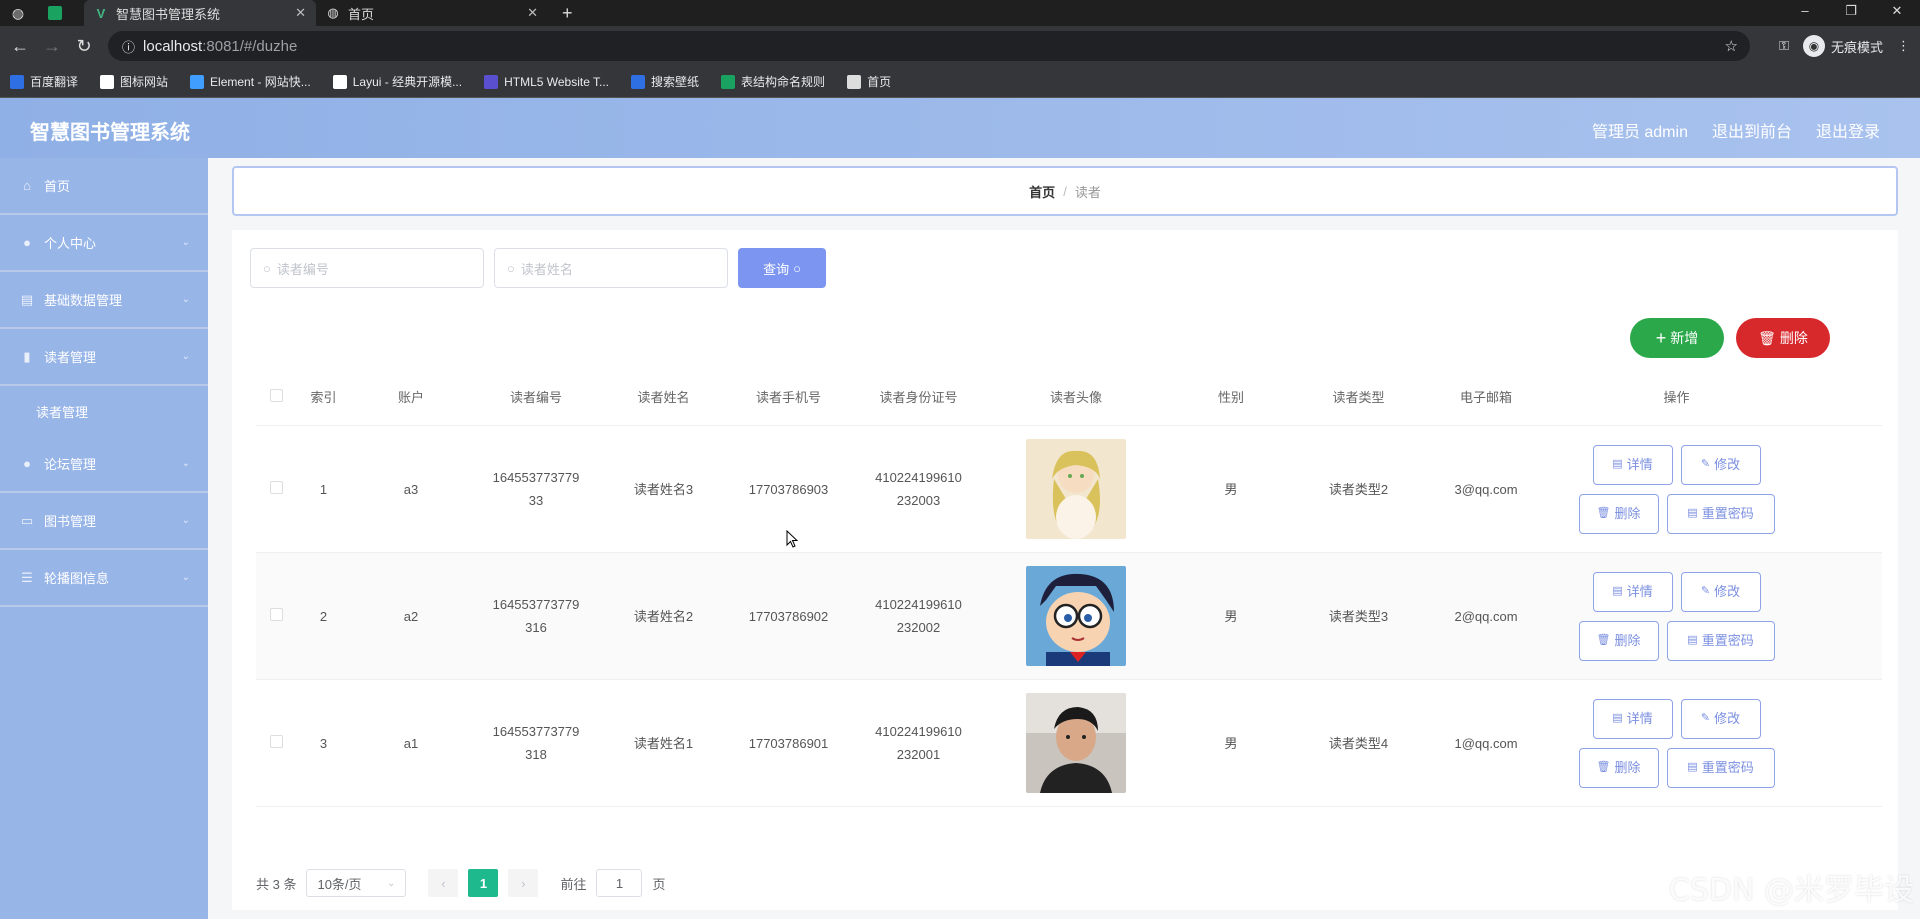 This screenshot has width=1920, height=919. I want to click on query-button: 查询 ○, so click(782, 268).